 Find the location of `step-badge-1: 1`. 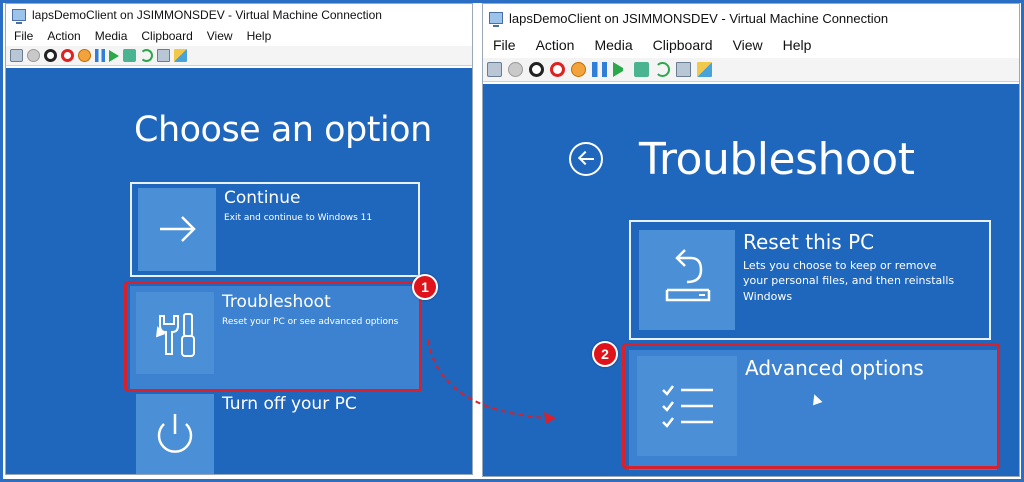

step-badge-1: 1 is located at coordinates (425, 287).